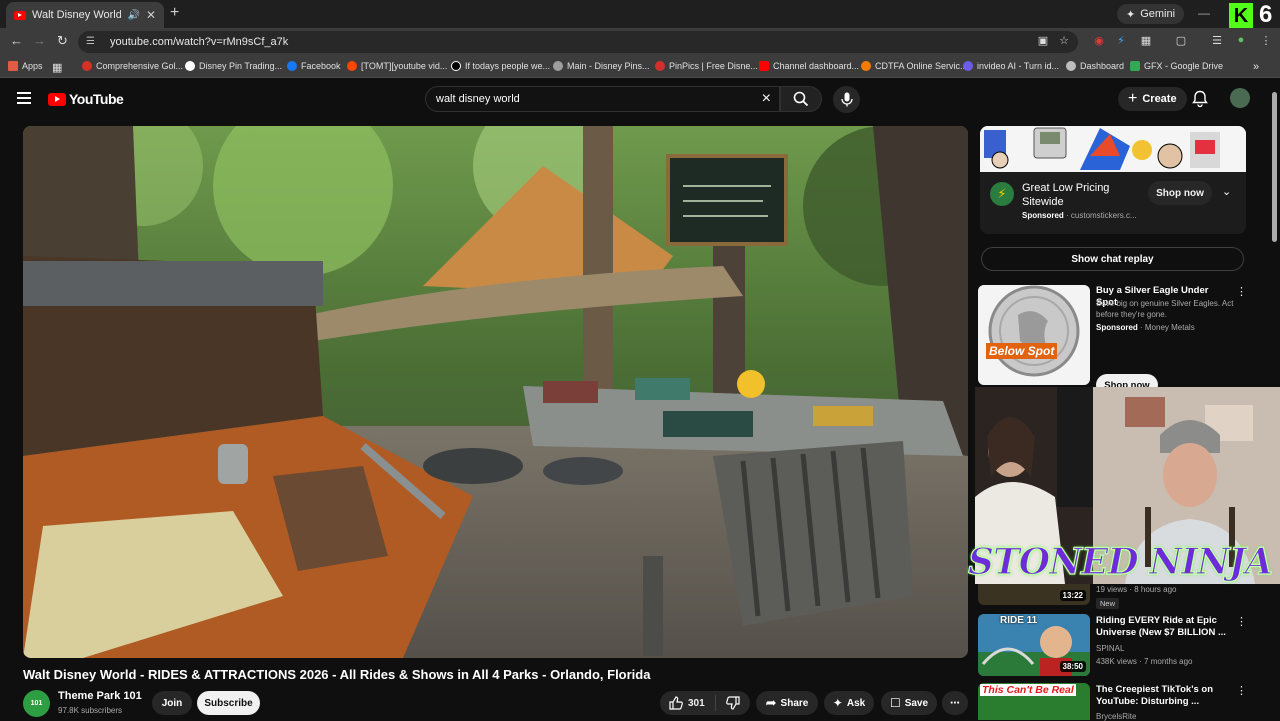  I want to click on bookmark-star-icon: ☆, so click(1064, 41).